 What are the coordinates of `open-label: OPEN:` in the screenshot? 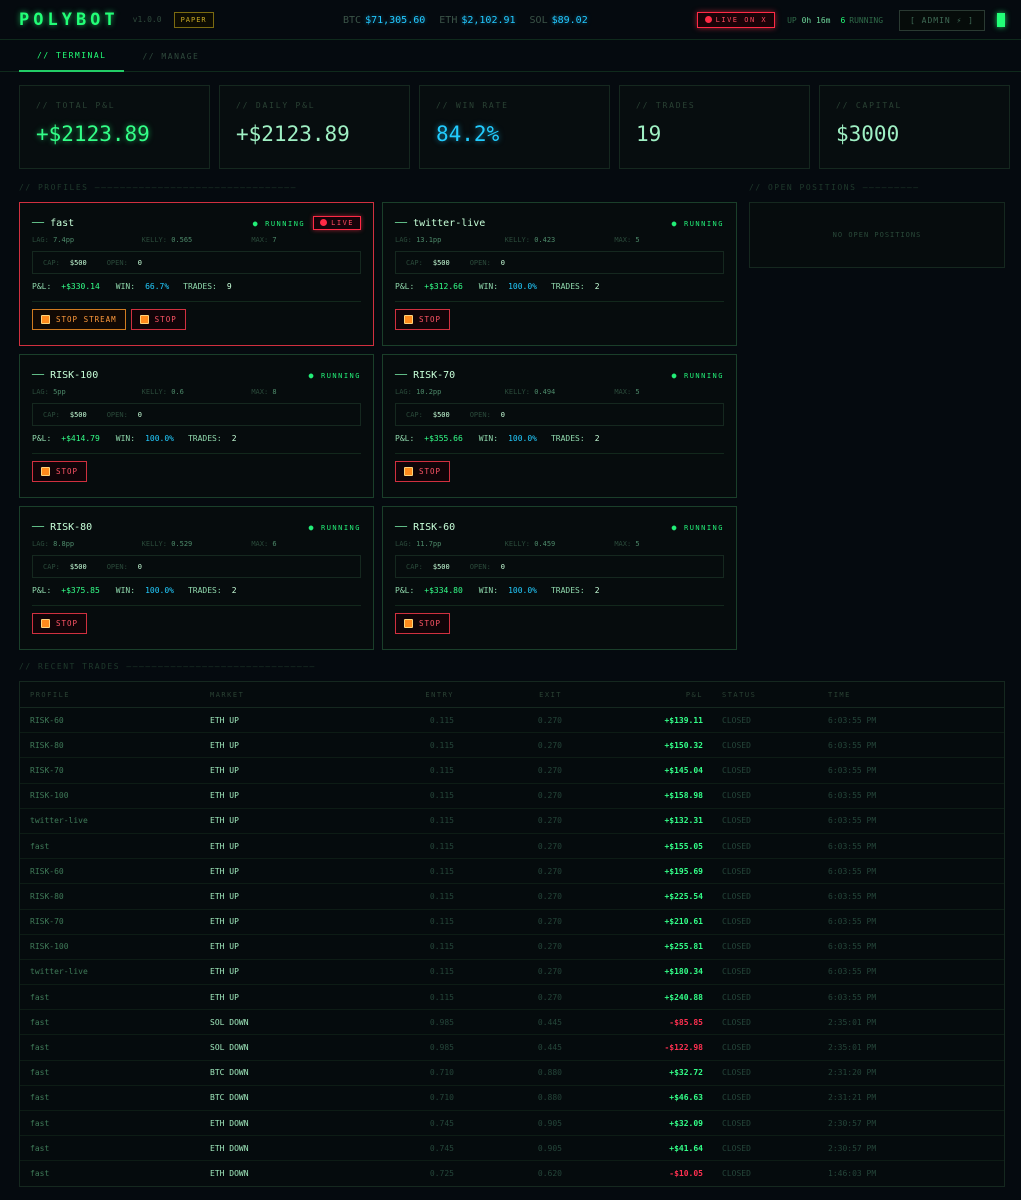 It's located at (117, 262).